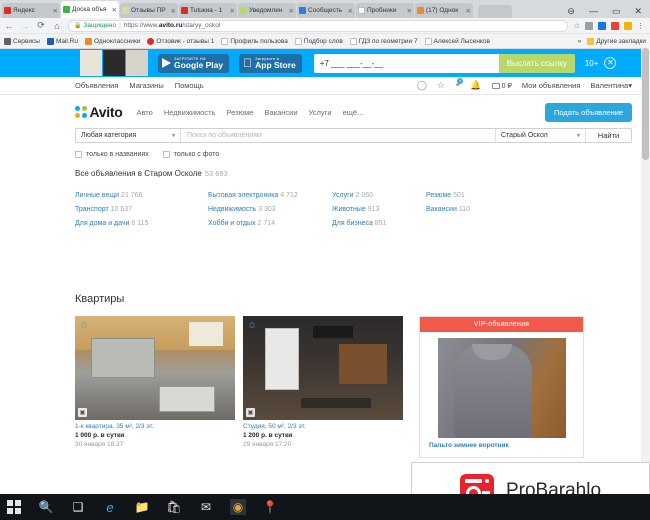 The image size is (650, 520). I want to click on city-select: Старый Оскол ▾, so click(541, 135).